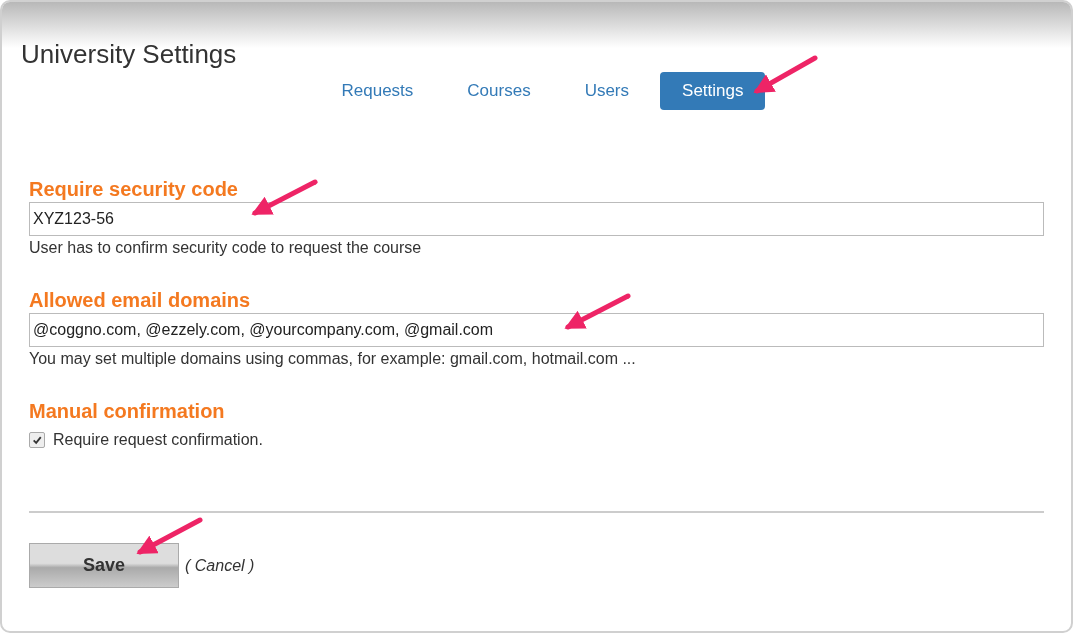 The height and width of the screenshot is (635, 1073). I want to click on checkbox-label: Require request confirmation., so click(158, 440).